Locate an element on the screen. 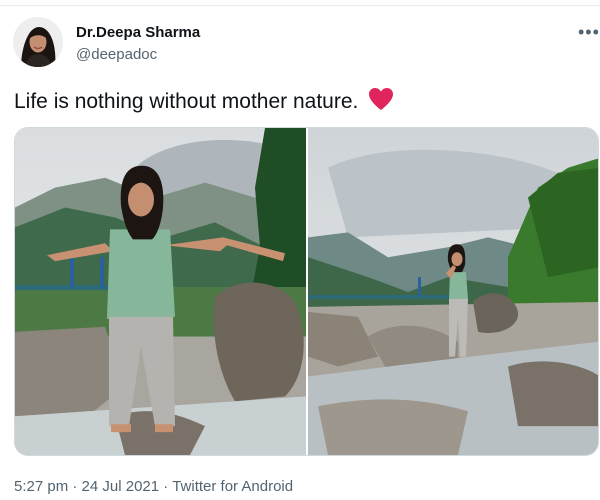 The height and width of the screenshot is (500, 600). author-avatar is located at coordinates (38, 42).